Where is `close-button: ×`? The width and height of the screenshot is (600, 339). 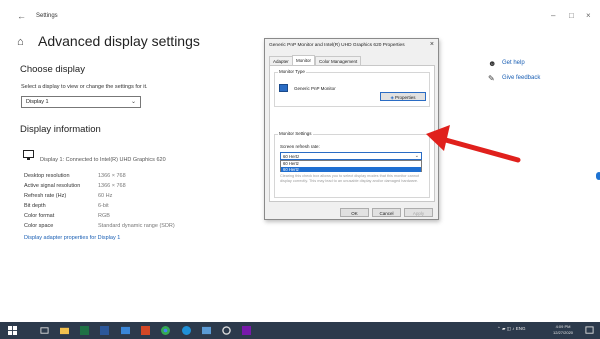
close-button: × is located at coordinates (588, 15).